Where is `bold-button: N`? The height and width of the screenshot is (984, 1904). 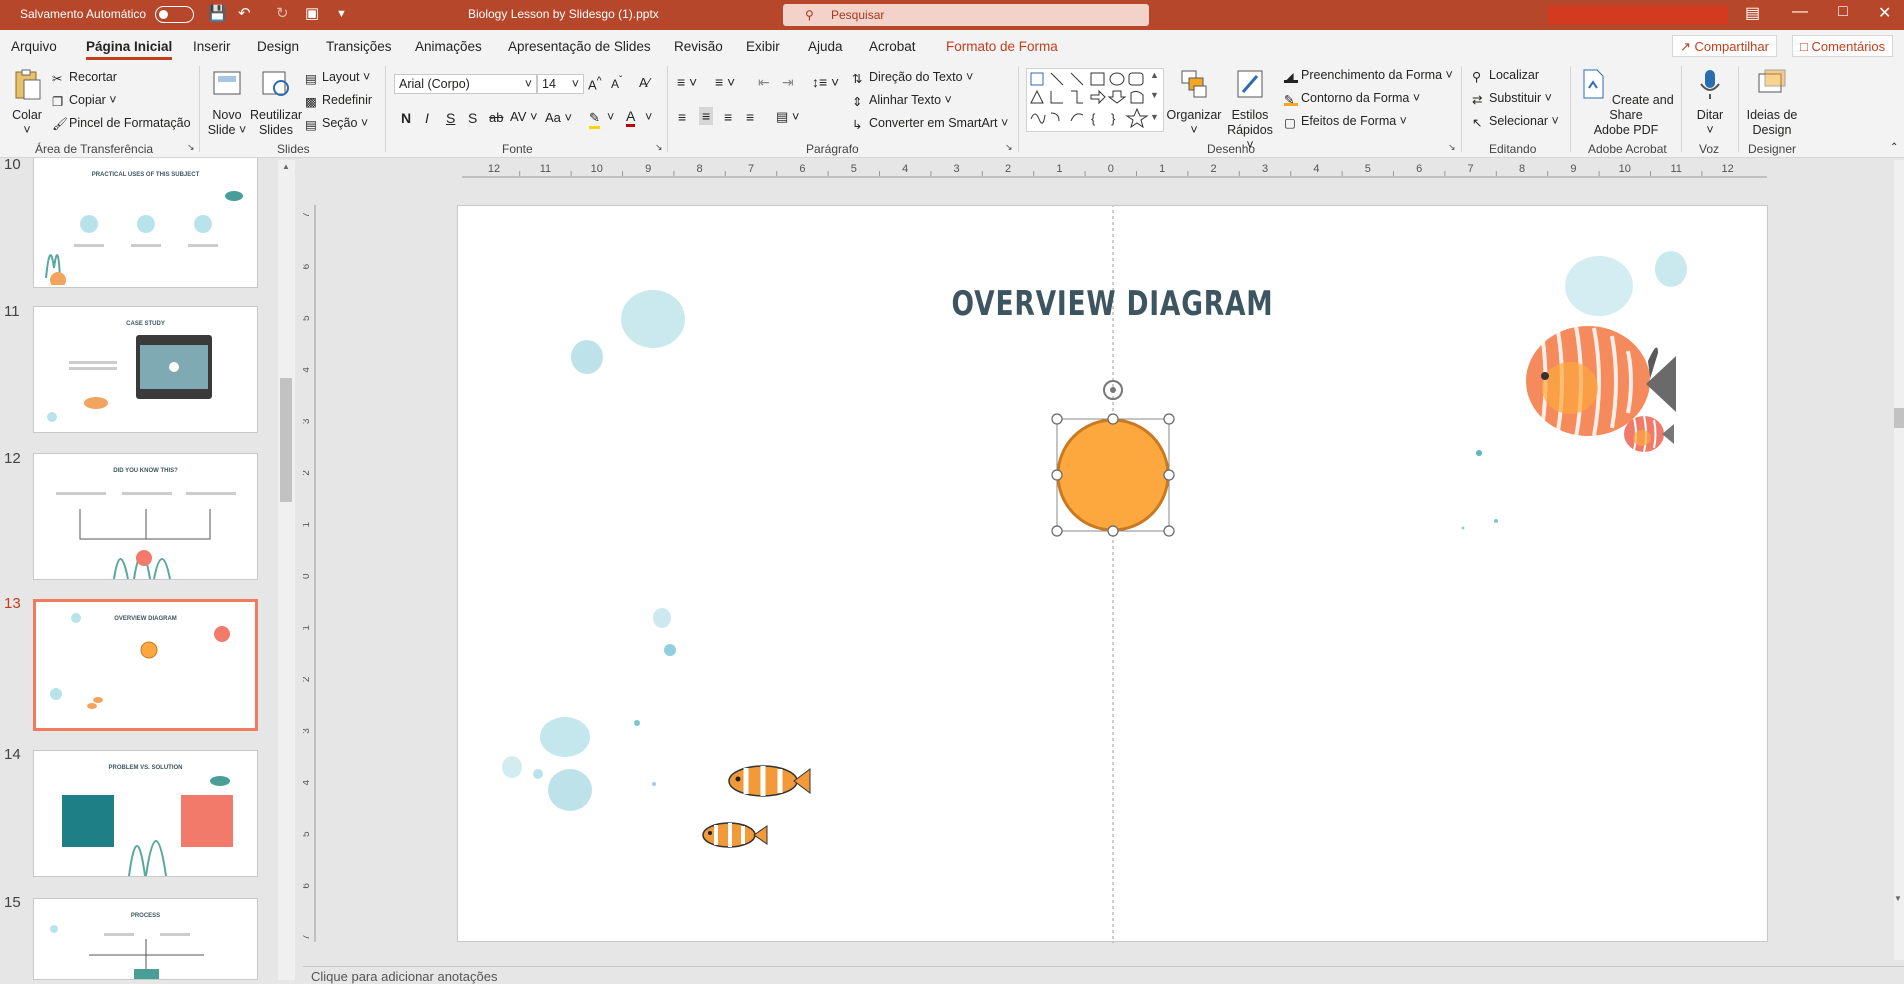
bold-button: N is located at coordinates (406, 118).